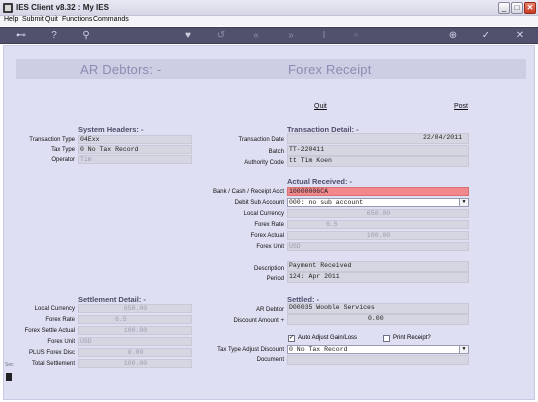  I want to click on discount-amount-field: 0.00, so click(378, 319).